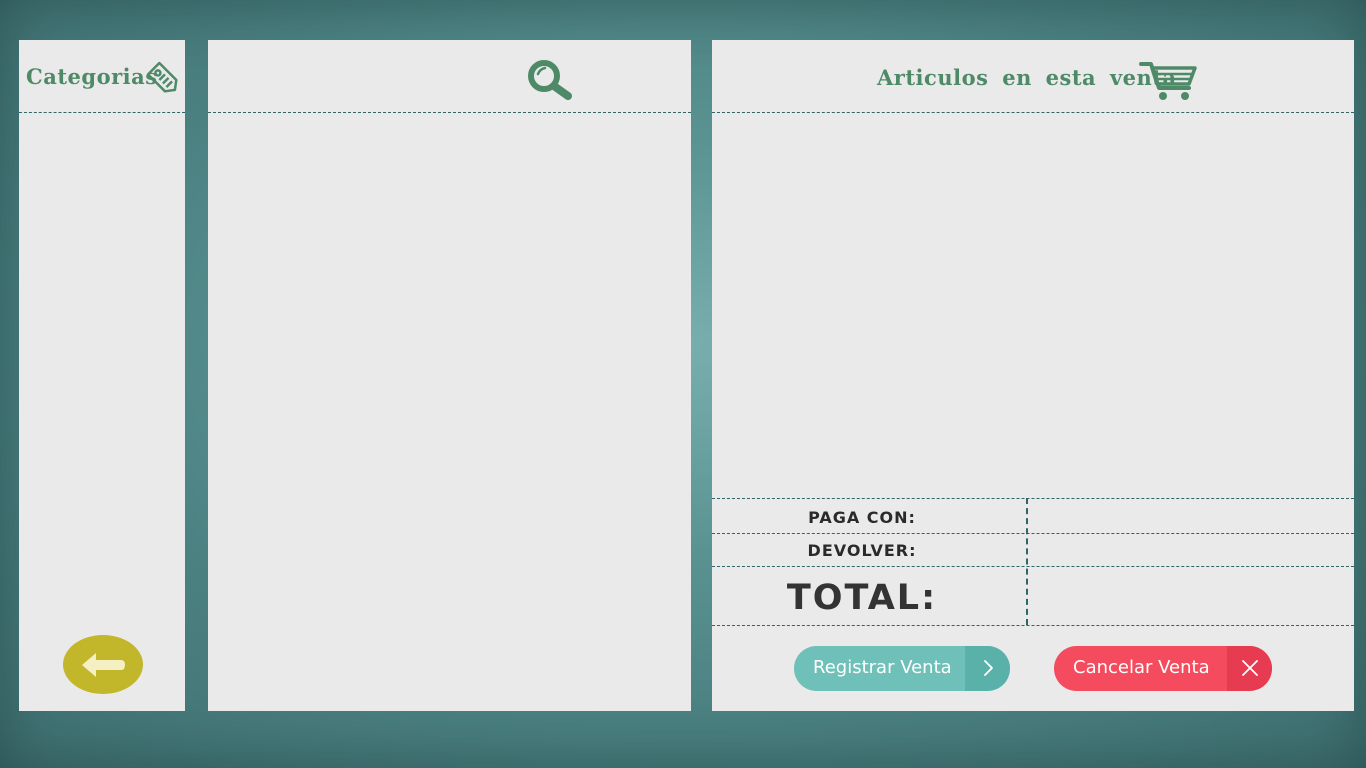 The width and height of the screenshot is (1366, 768). What do you see at coordinates (1033, 550) in the screenshot?
I see `devolver-row: DEVOLVER:` at bounding box center [1033, 550].